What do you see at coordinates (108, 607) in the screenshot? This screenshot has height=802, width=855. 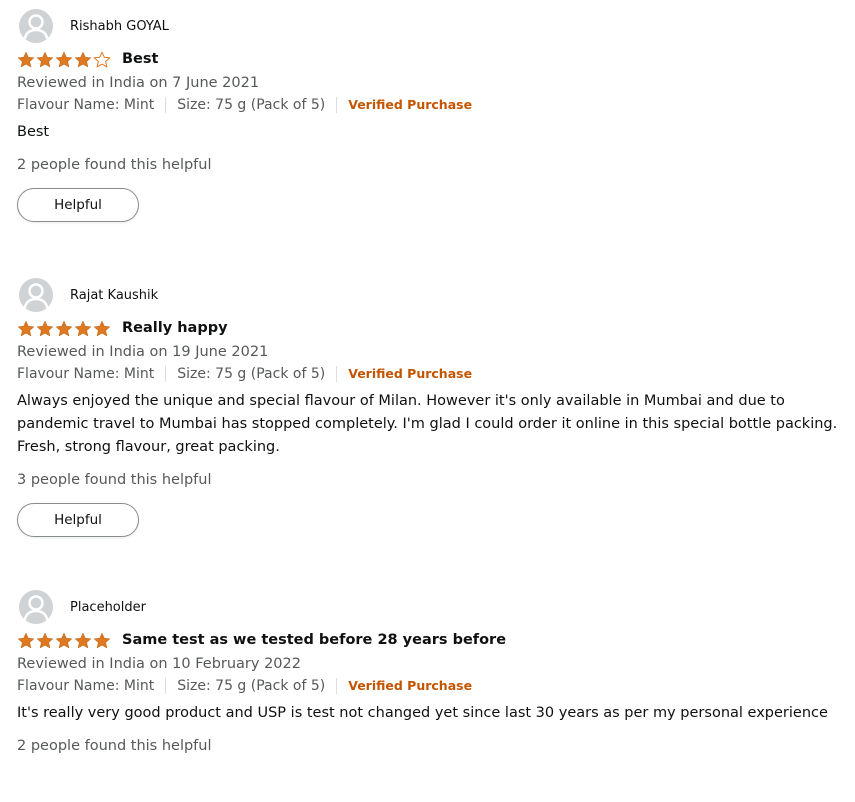 I see `reviewer-name: Placeholder` at bounding box center [108, 607].